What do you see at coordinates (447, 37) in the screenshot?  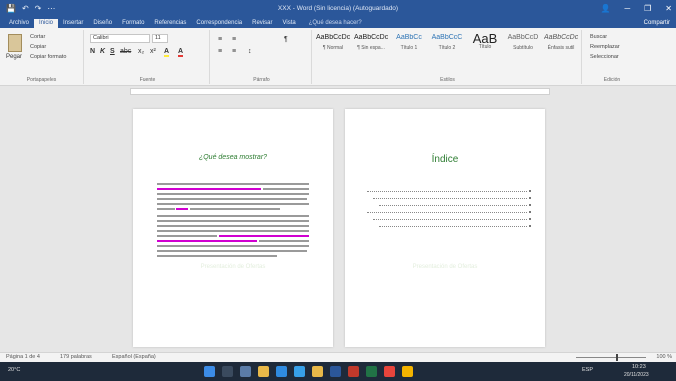 I see `style-preview: AaBbCcC` at bounding box center [447, 37].